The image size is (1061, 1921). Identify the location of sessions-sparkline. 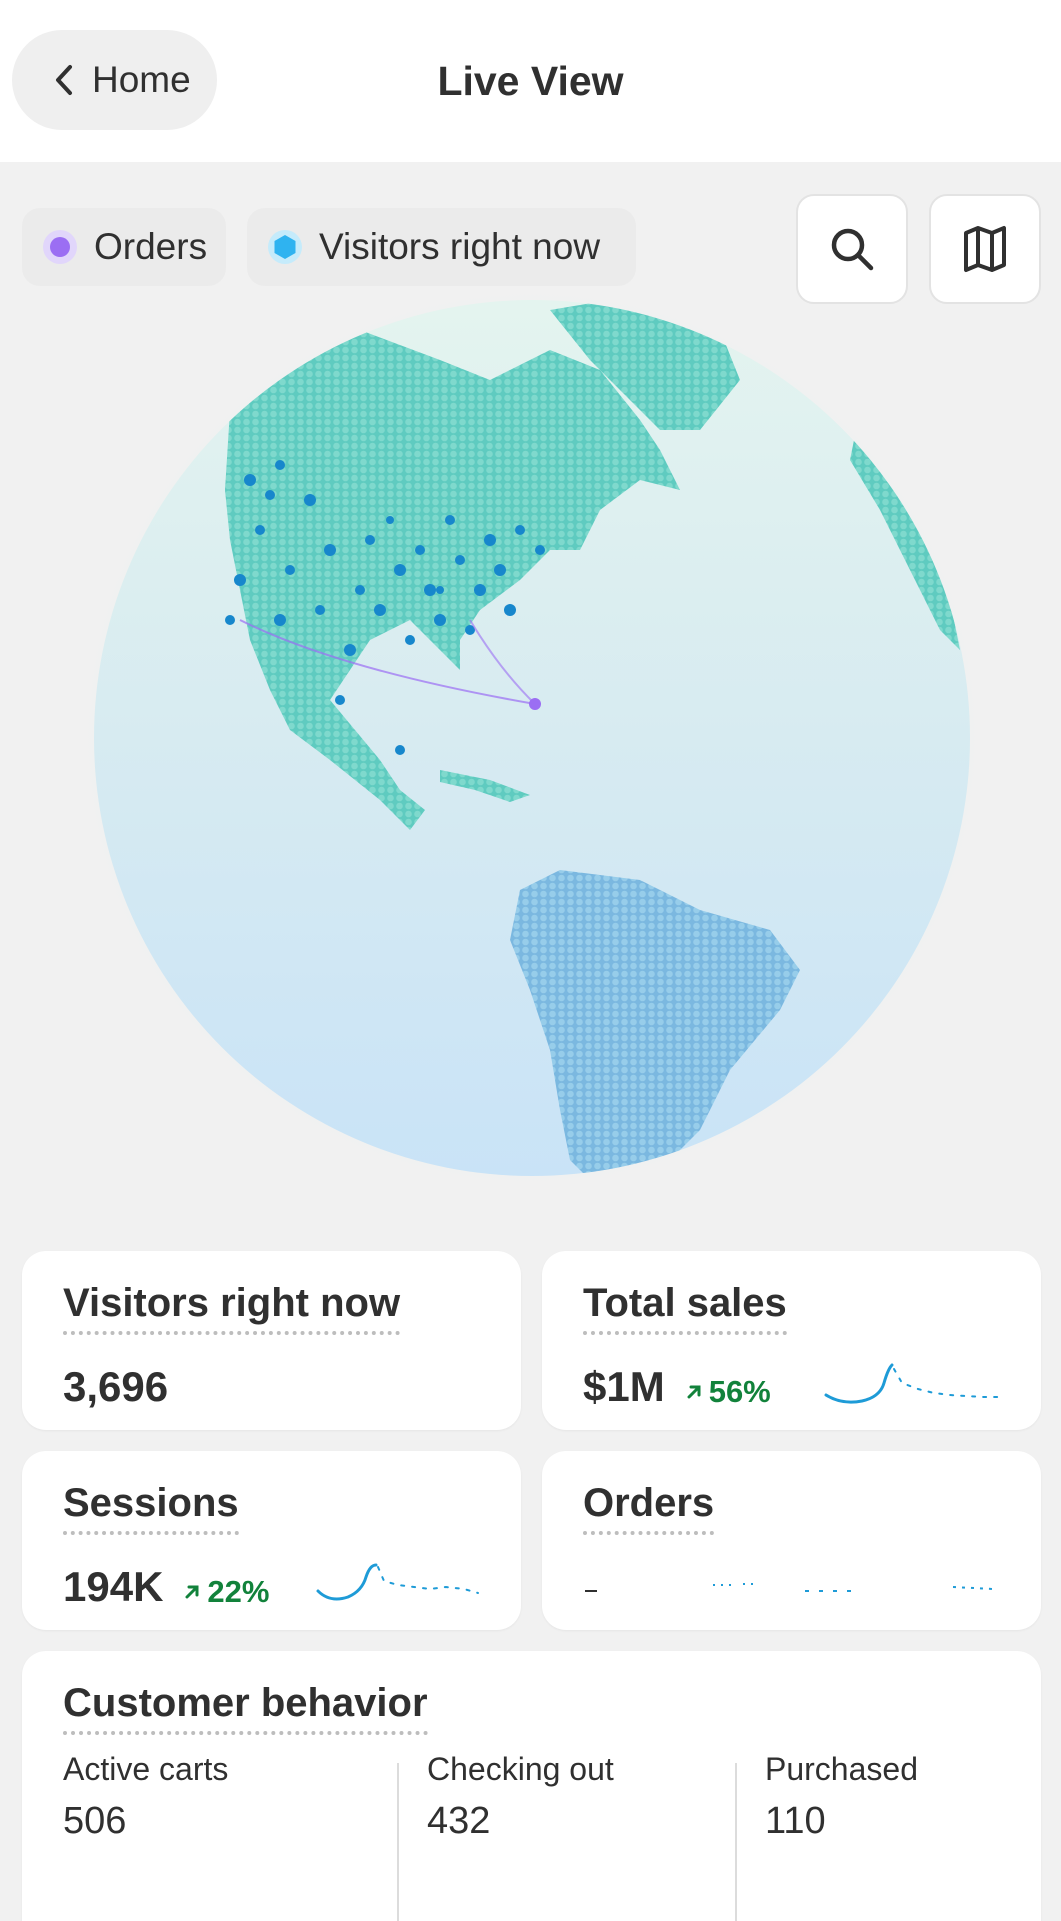
(397, 1582).